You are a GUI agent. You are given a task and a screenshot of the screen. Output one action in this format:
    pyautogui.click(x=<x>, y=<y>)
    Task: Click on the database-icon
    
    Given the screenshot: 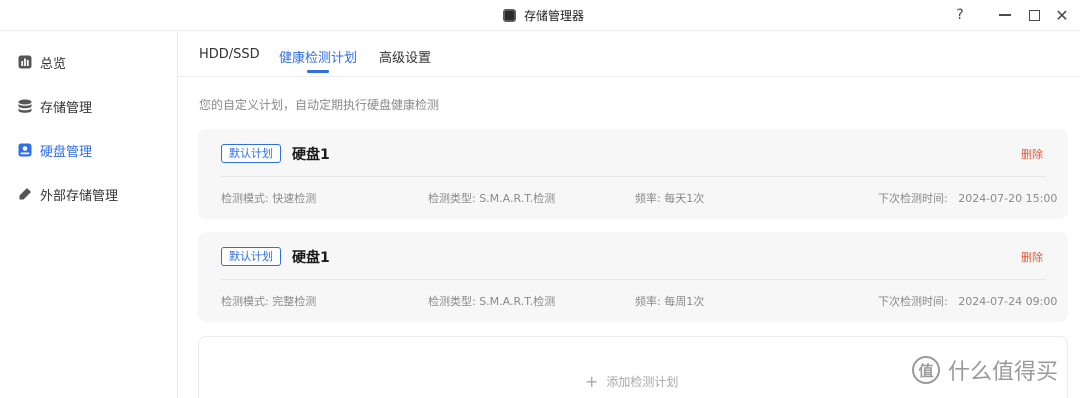 What is the action you would take?
    pyautogui.click(x=24, y=106)
    